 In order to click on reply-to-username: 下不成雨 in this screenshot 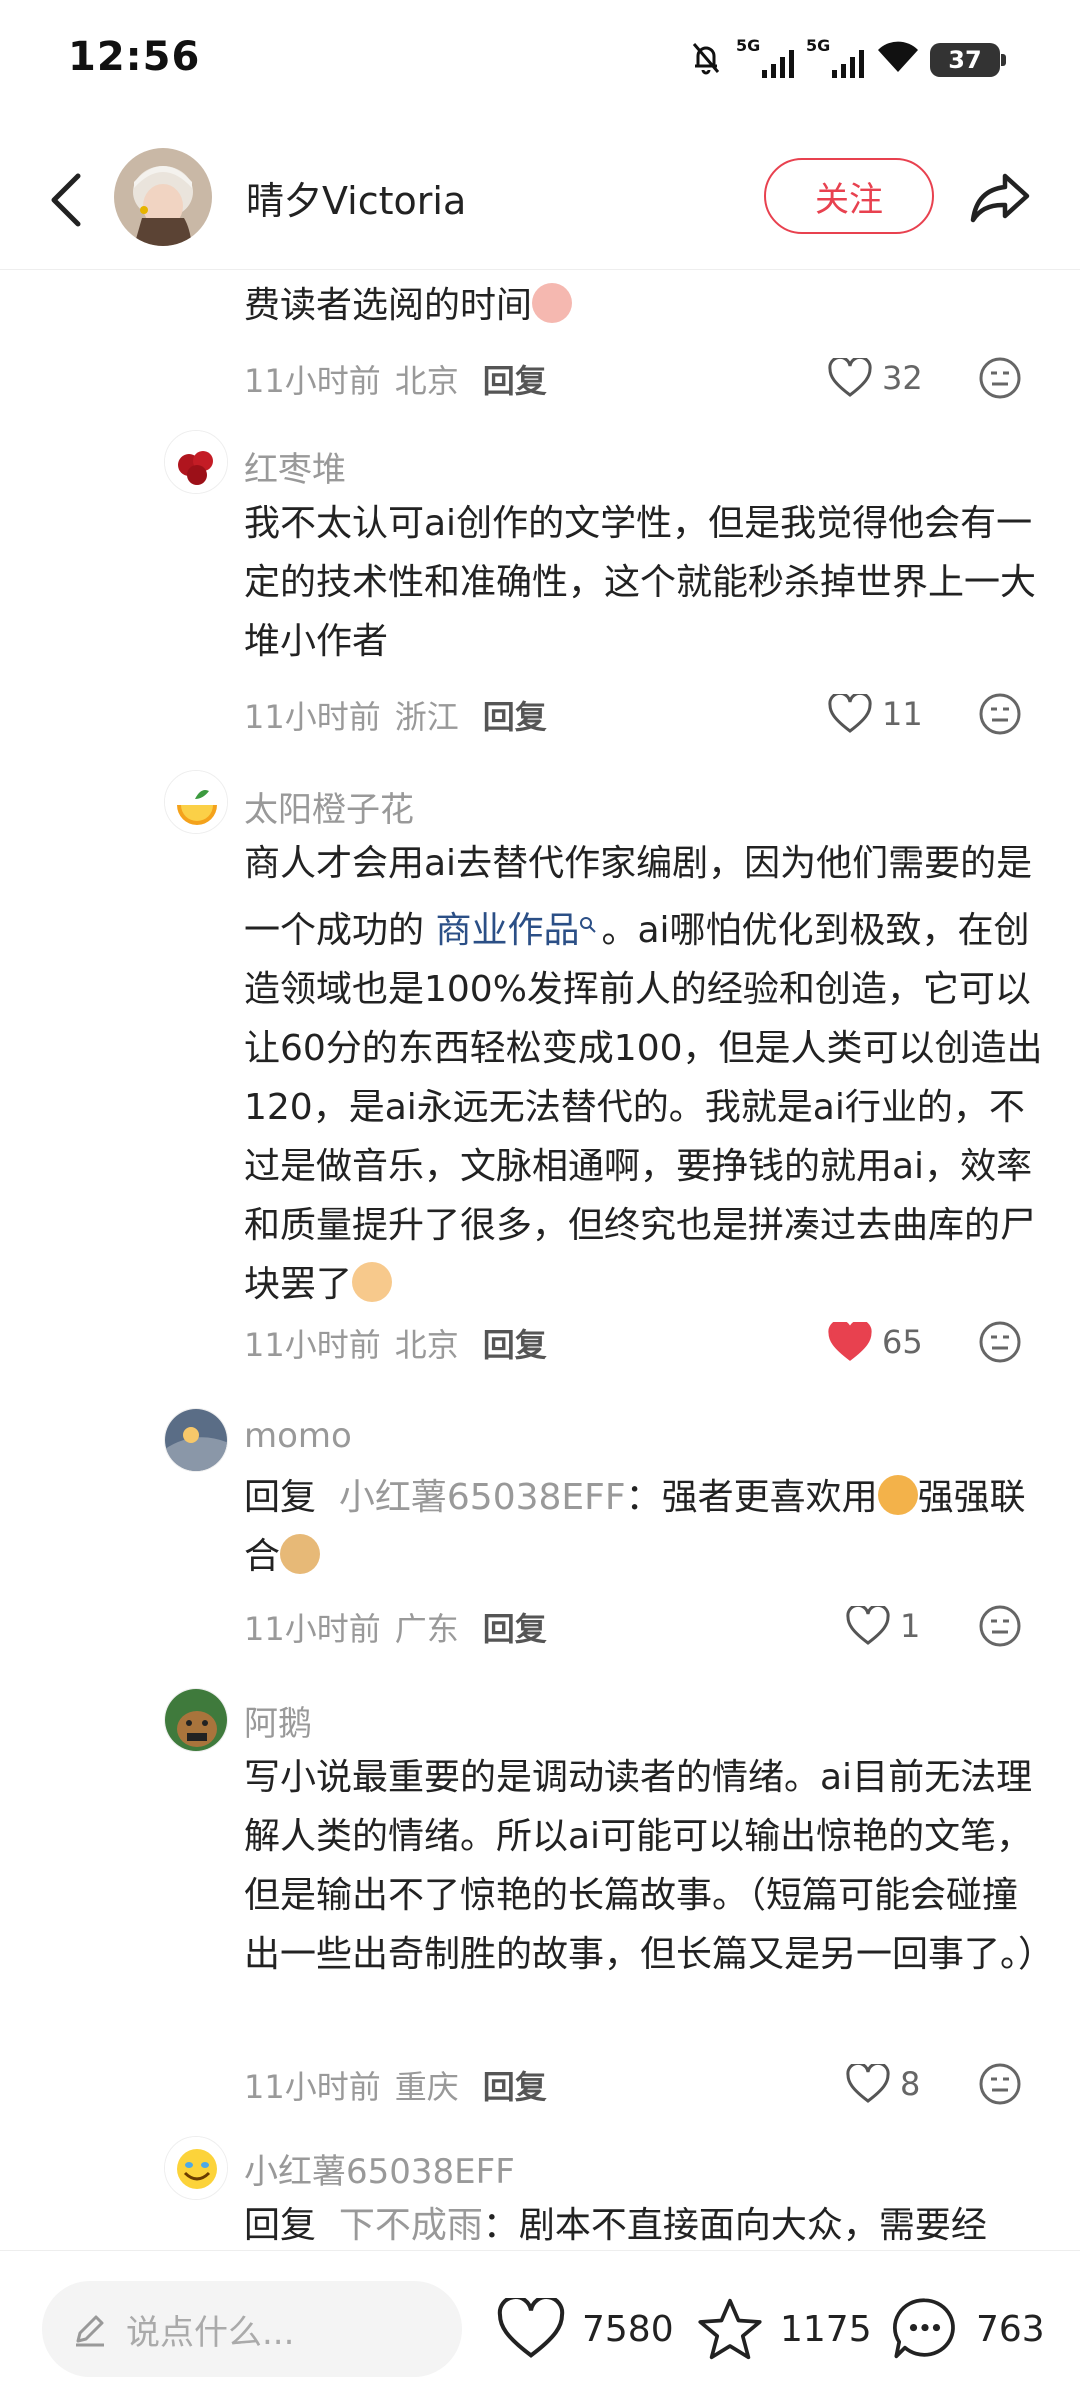, I will do `click(411, 2225)`.